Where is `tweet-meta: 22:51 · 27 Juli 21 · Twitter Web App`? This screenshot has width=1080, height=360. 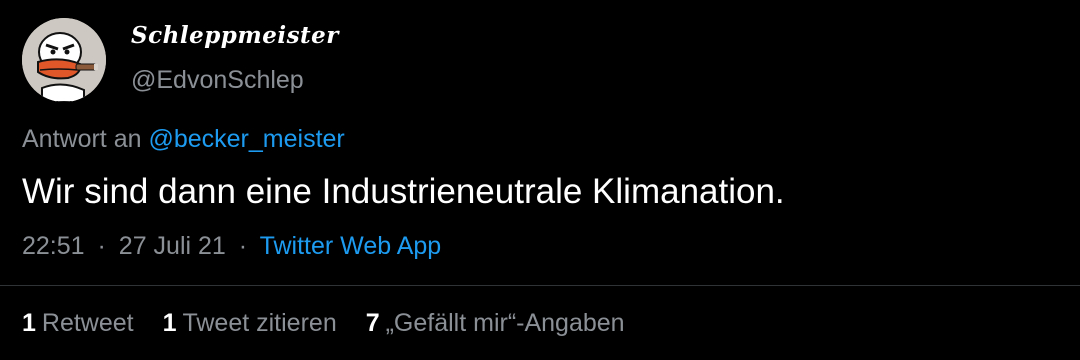
tweet-meta: 22:51 · 27 Juli 21 · Twitter Web App is located at coordinates (231, 246).